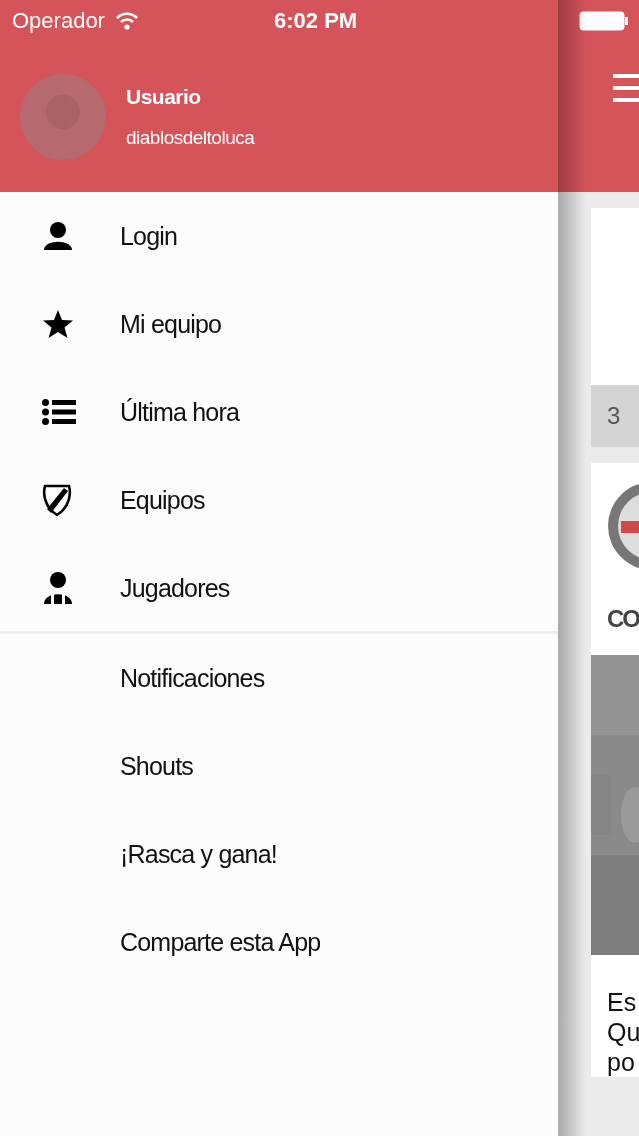 This screenshot has height=1136, width=639. What do you see at coordinates (621, 1062) in the screenshot?
I see `post-text: po` at bounding box center [621, 1062].